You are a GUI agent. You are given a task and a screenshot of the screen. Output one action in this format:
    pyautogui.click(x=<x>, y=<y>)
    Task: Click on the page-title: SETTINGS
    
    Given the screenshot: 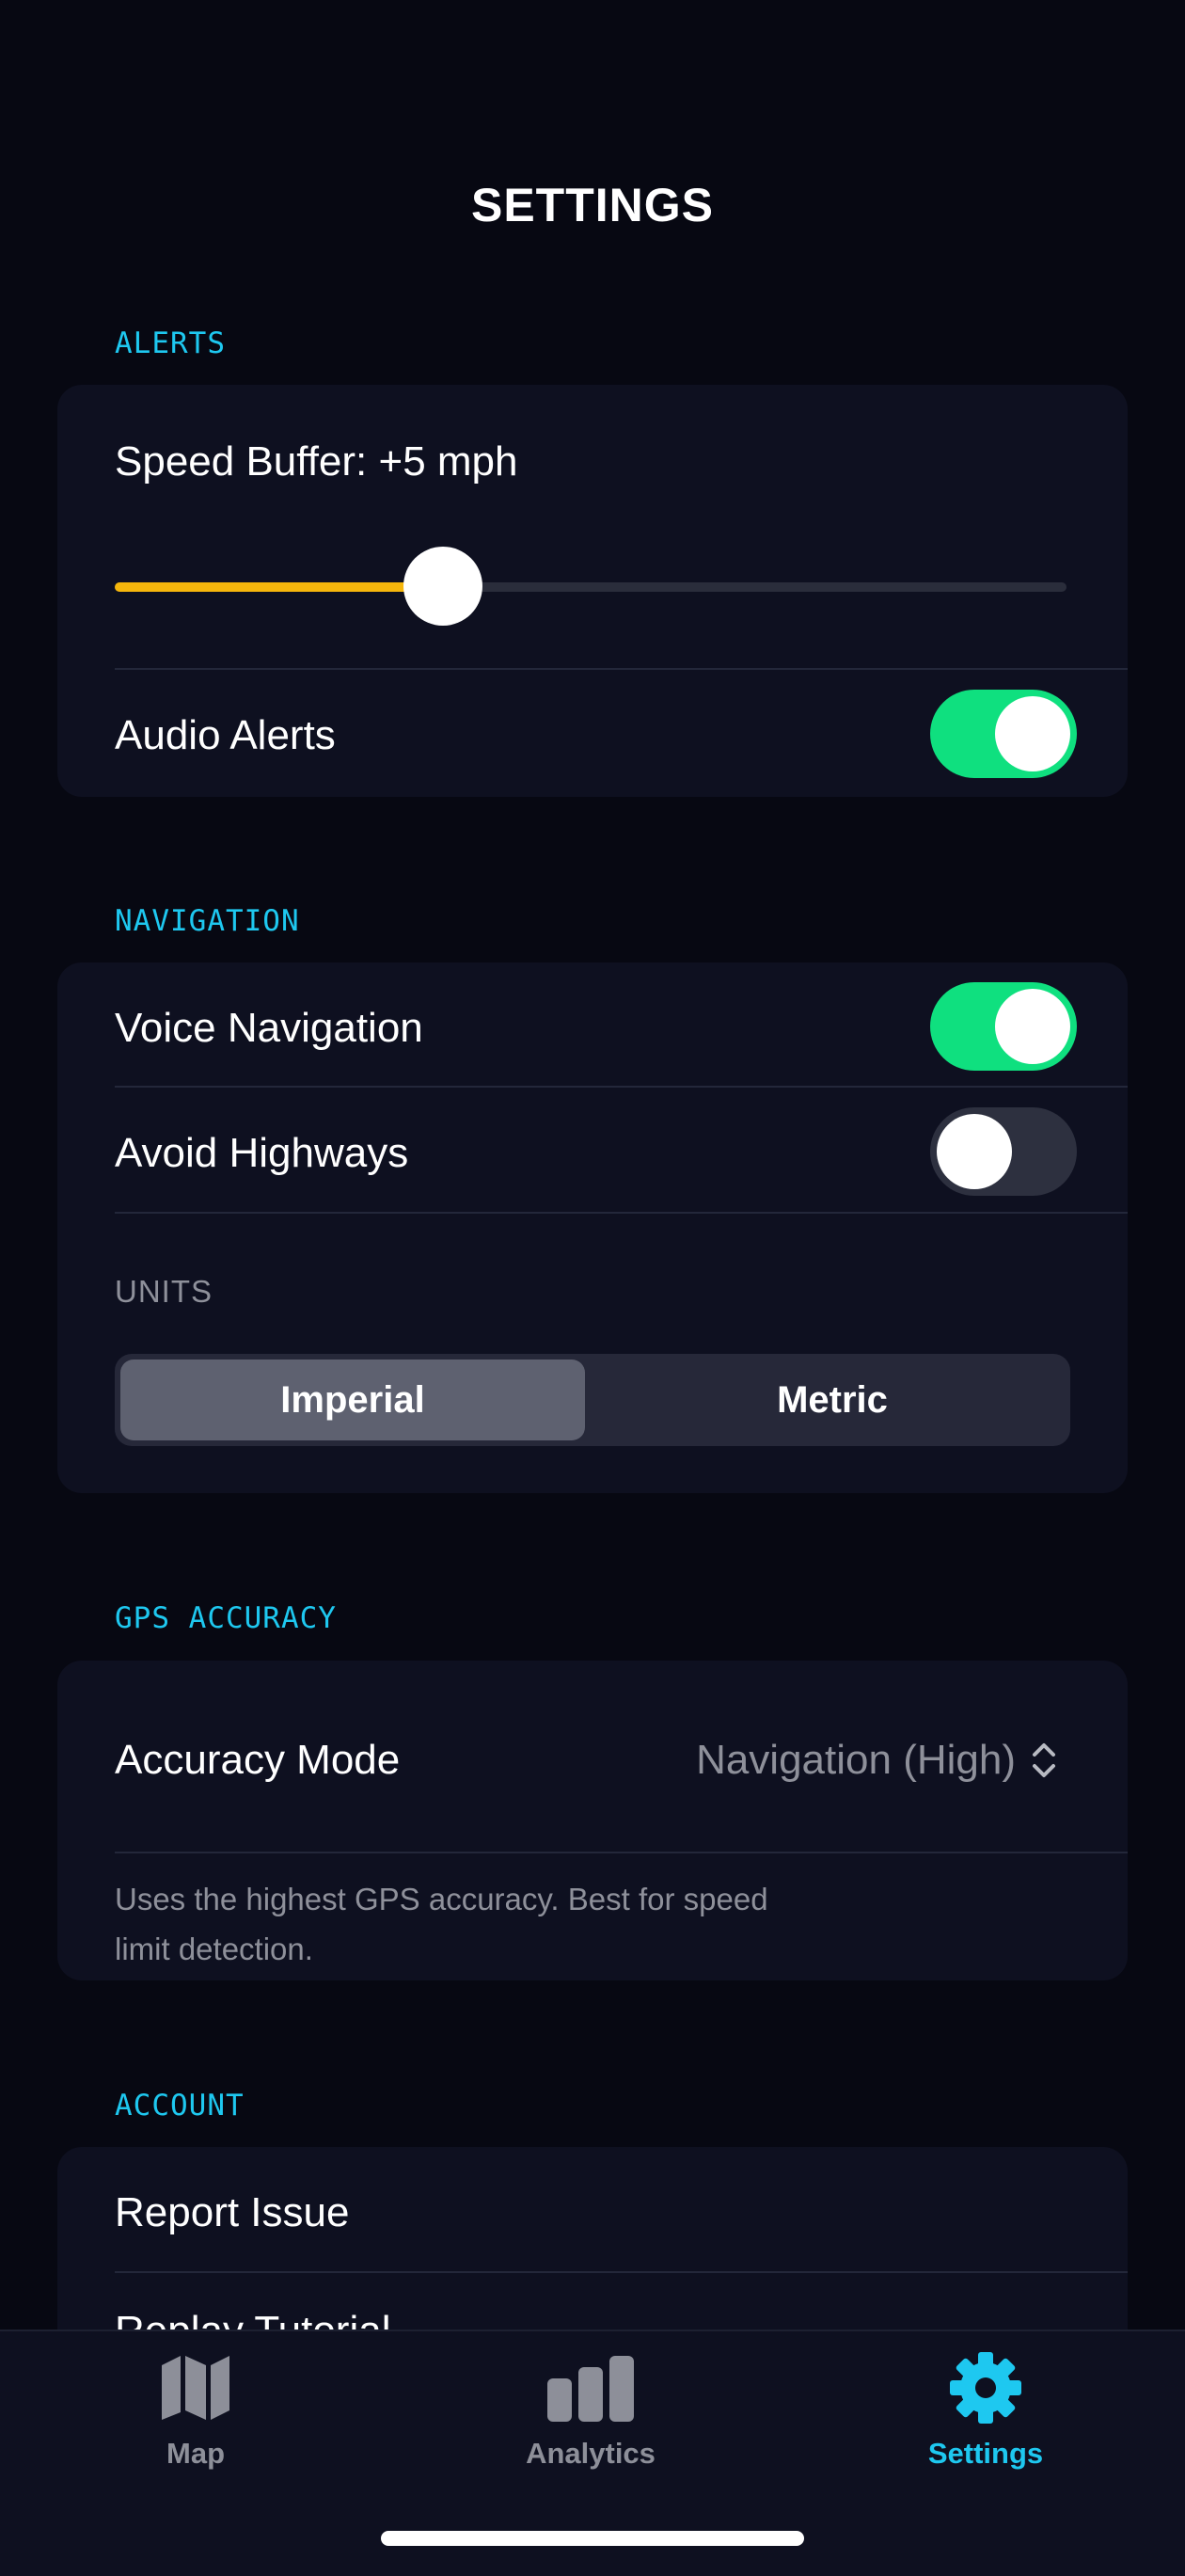 What is the action you would take?
    pyautogui.click(x=592, y=205)
    